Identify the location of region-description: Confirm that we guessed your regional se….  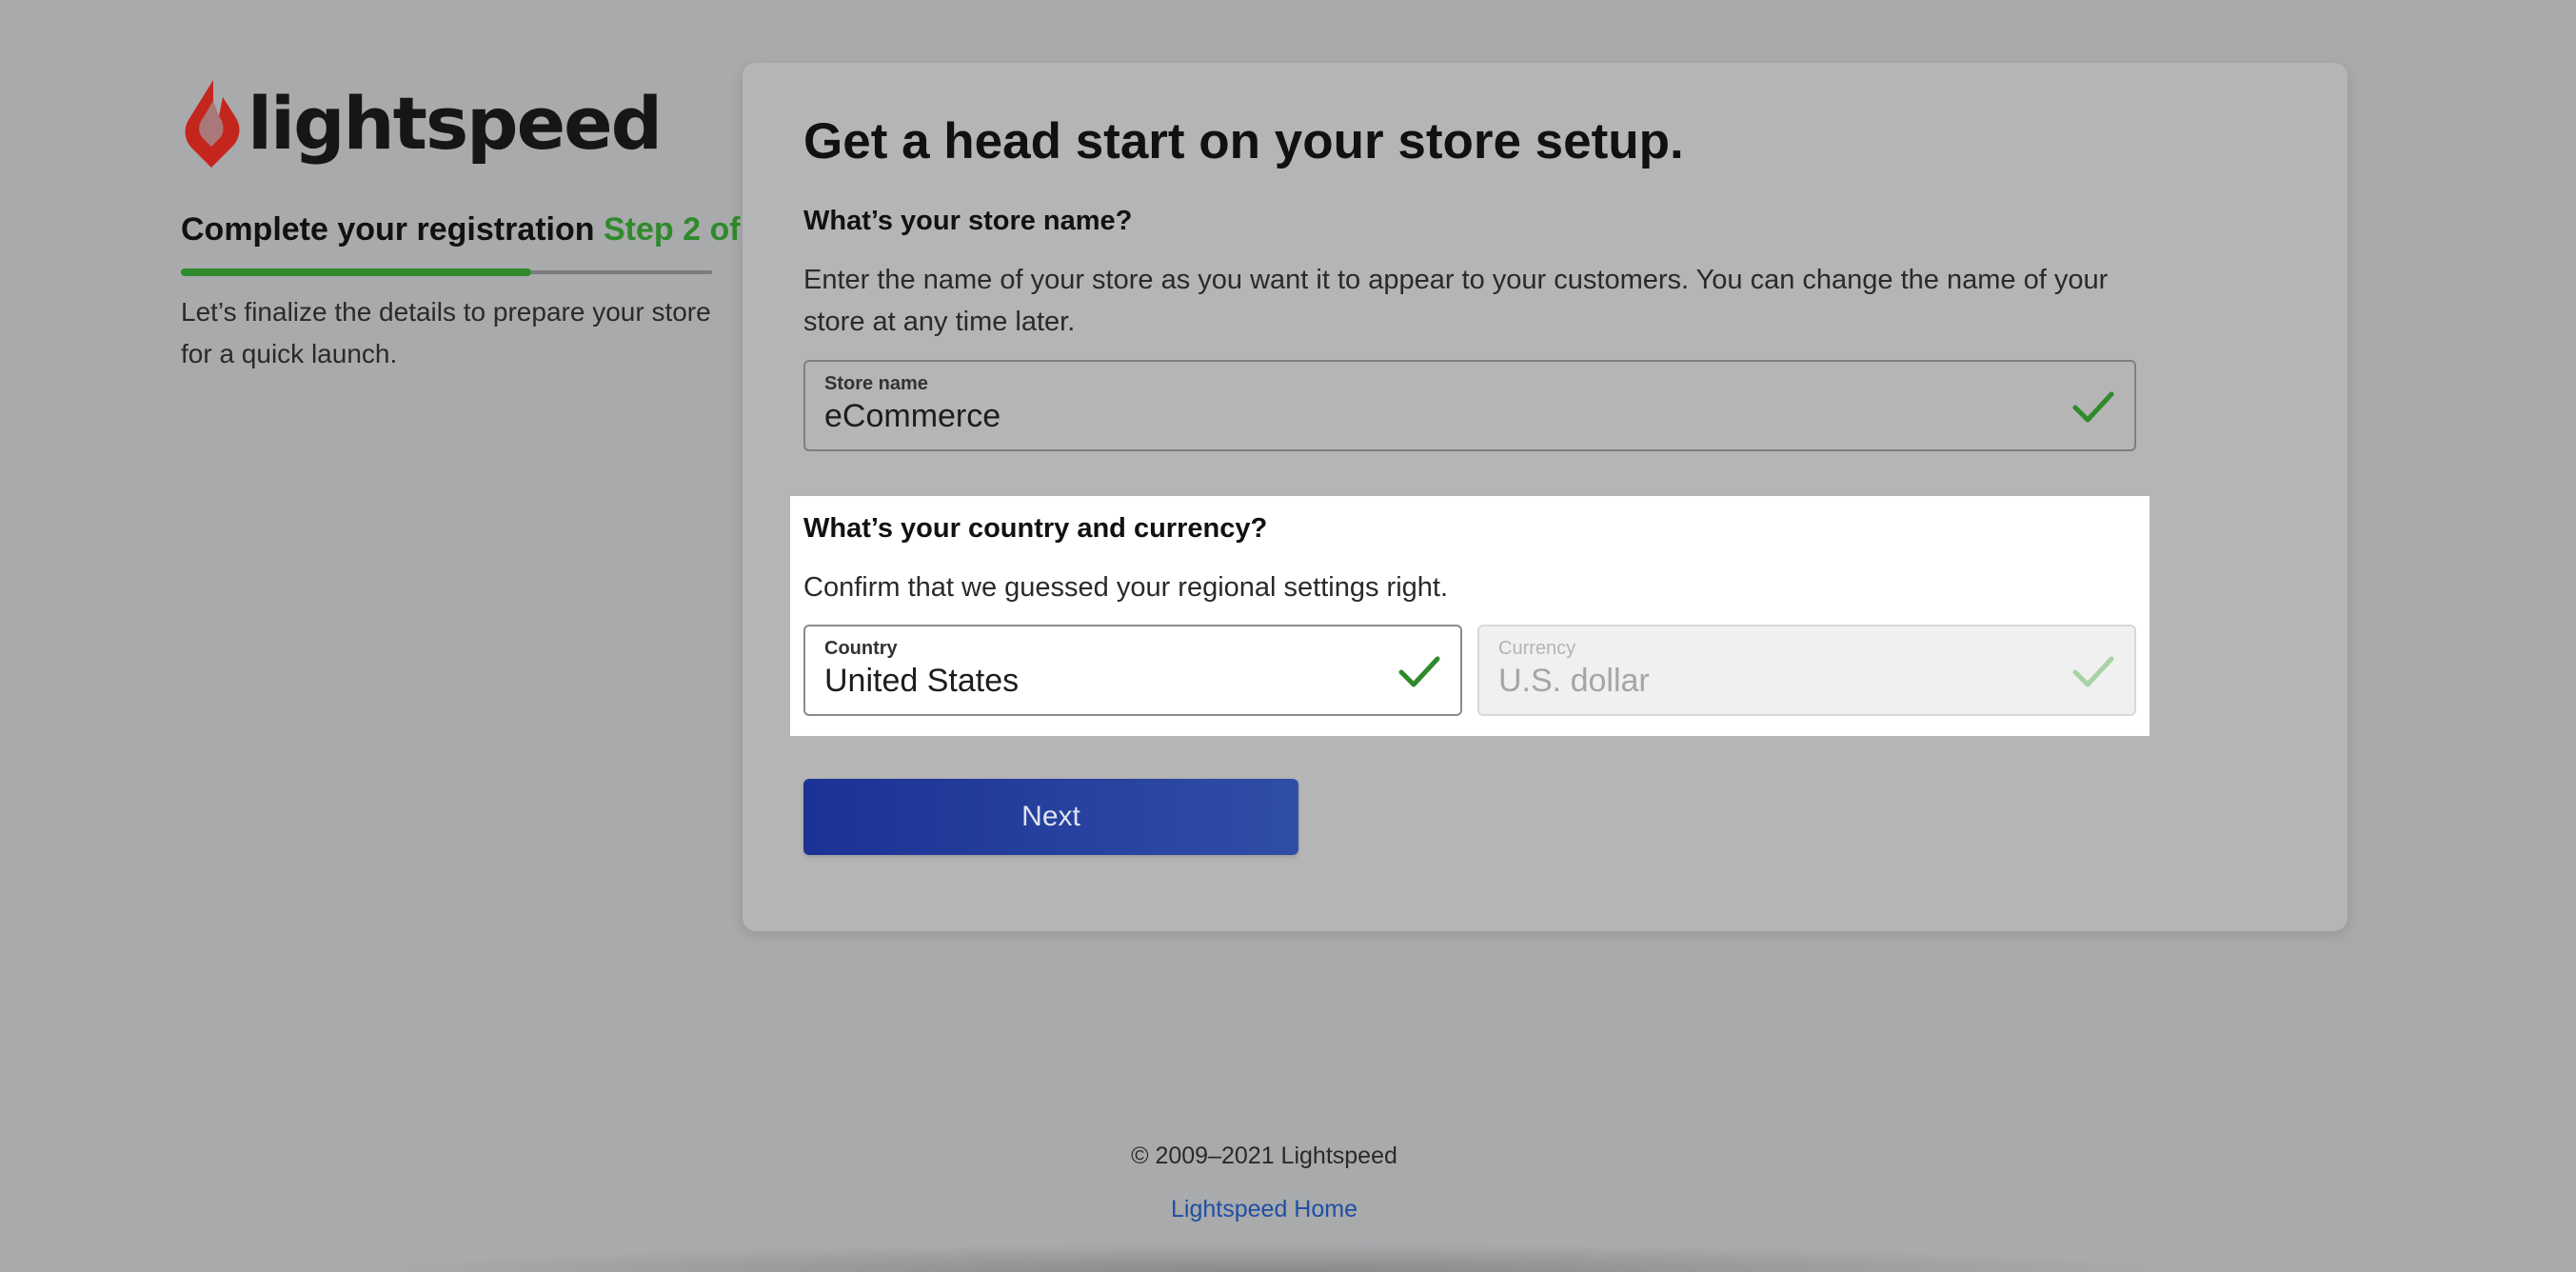
(1126, 587).